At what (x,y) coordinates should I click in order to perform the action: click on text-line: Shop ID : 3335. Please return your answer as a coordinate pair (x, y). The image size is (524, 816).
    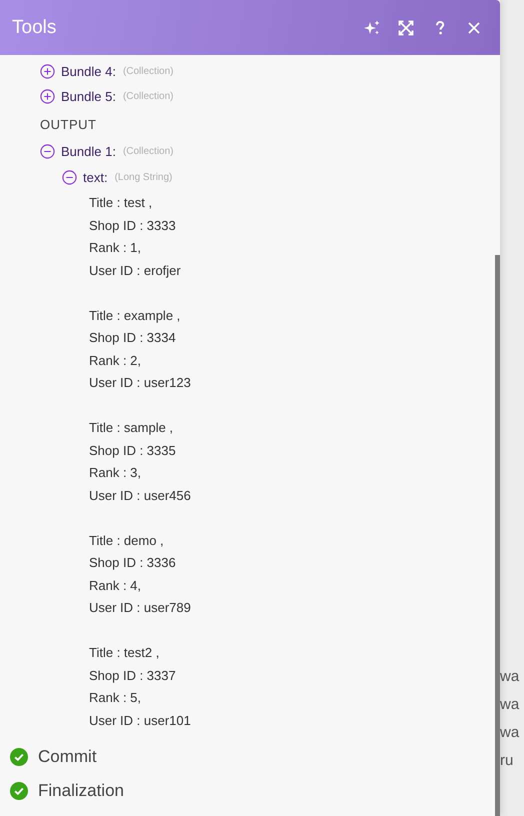
    Looking at the image, I should click on (133, 451).